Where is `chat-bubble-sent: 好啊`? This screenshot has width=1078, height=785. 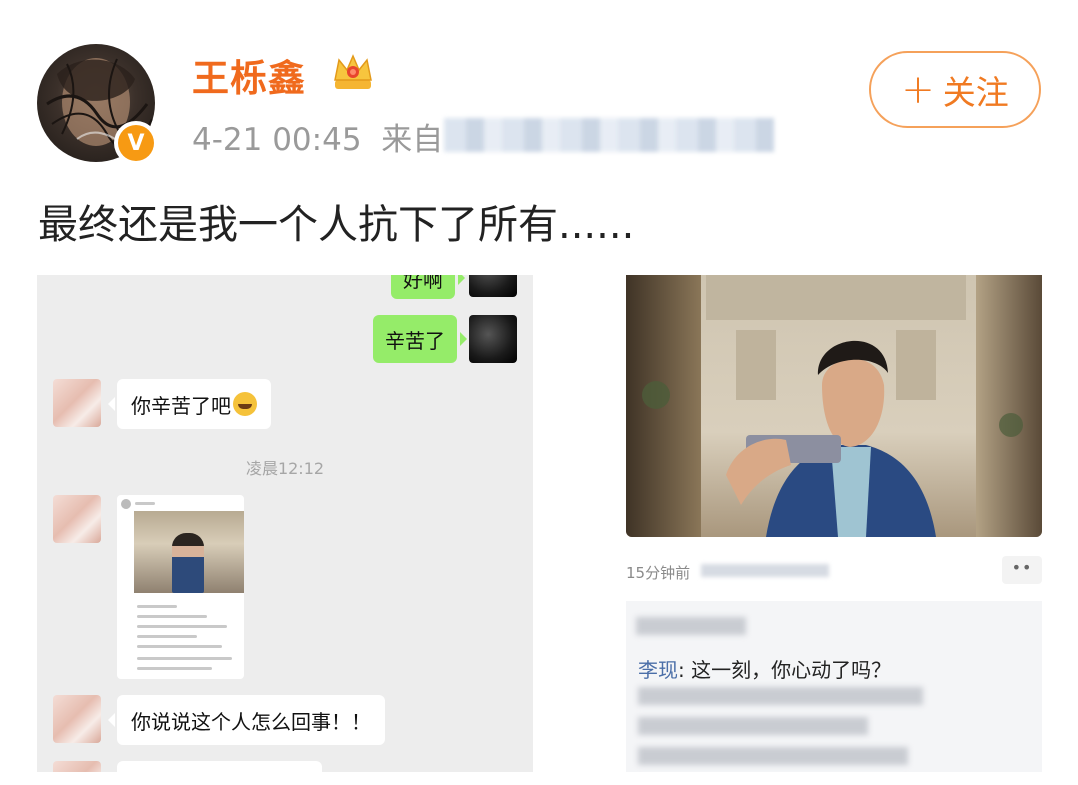
chat-bubble-sent: 好啊 is located at coordinates (428, 287).